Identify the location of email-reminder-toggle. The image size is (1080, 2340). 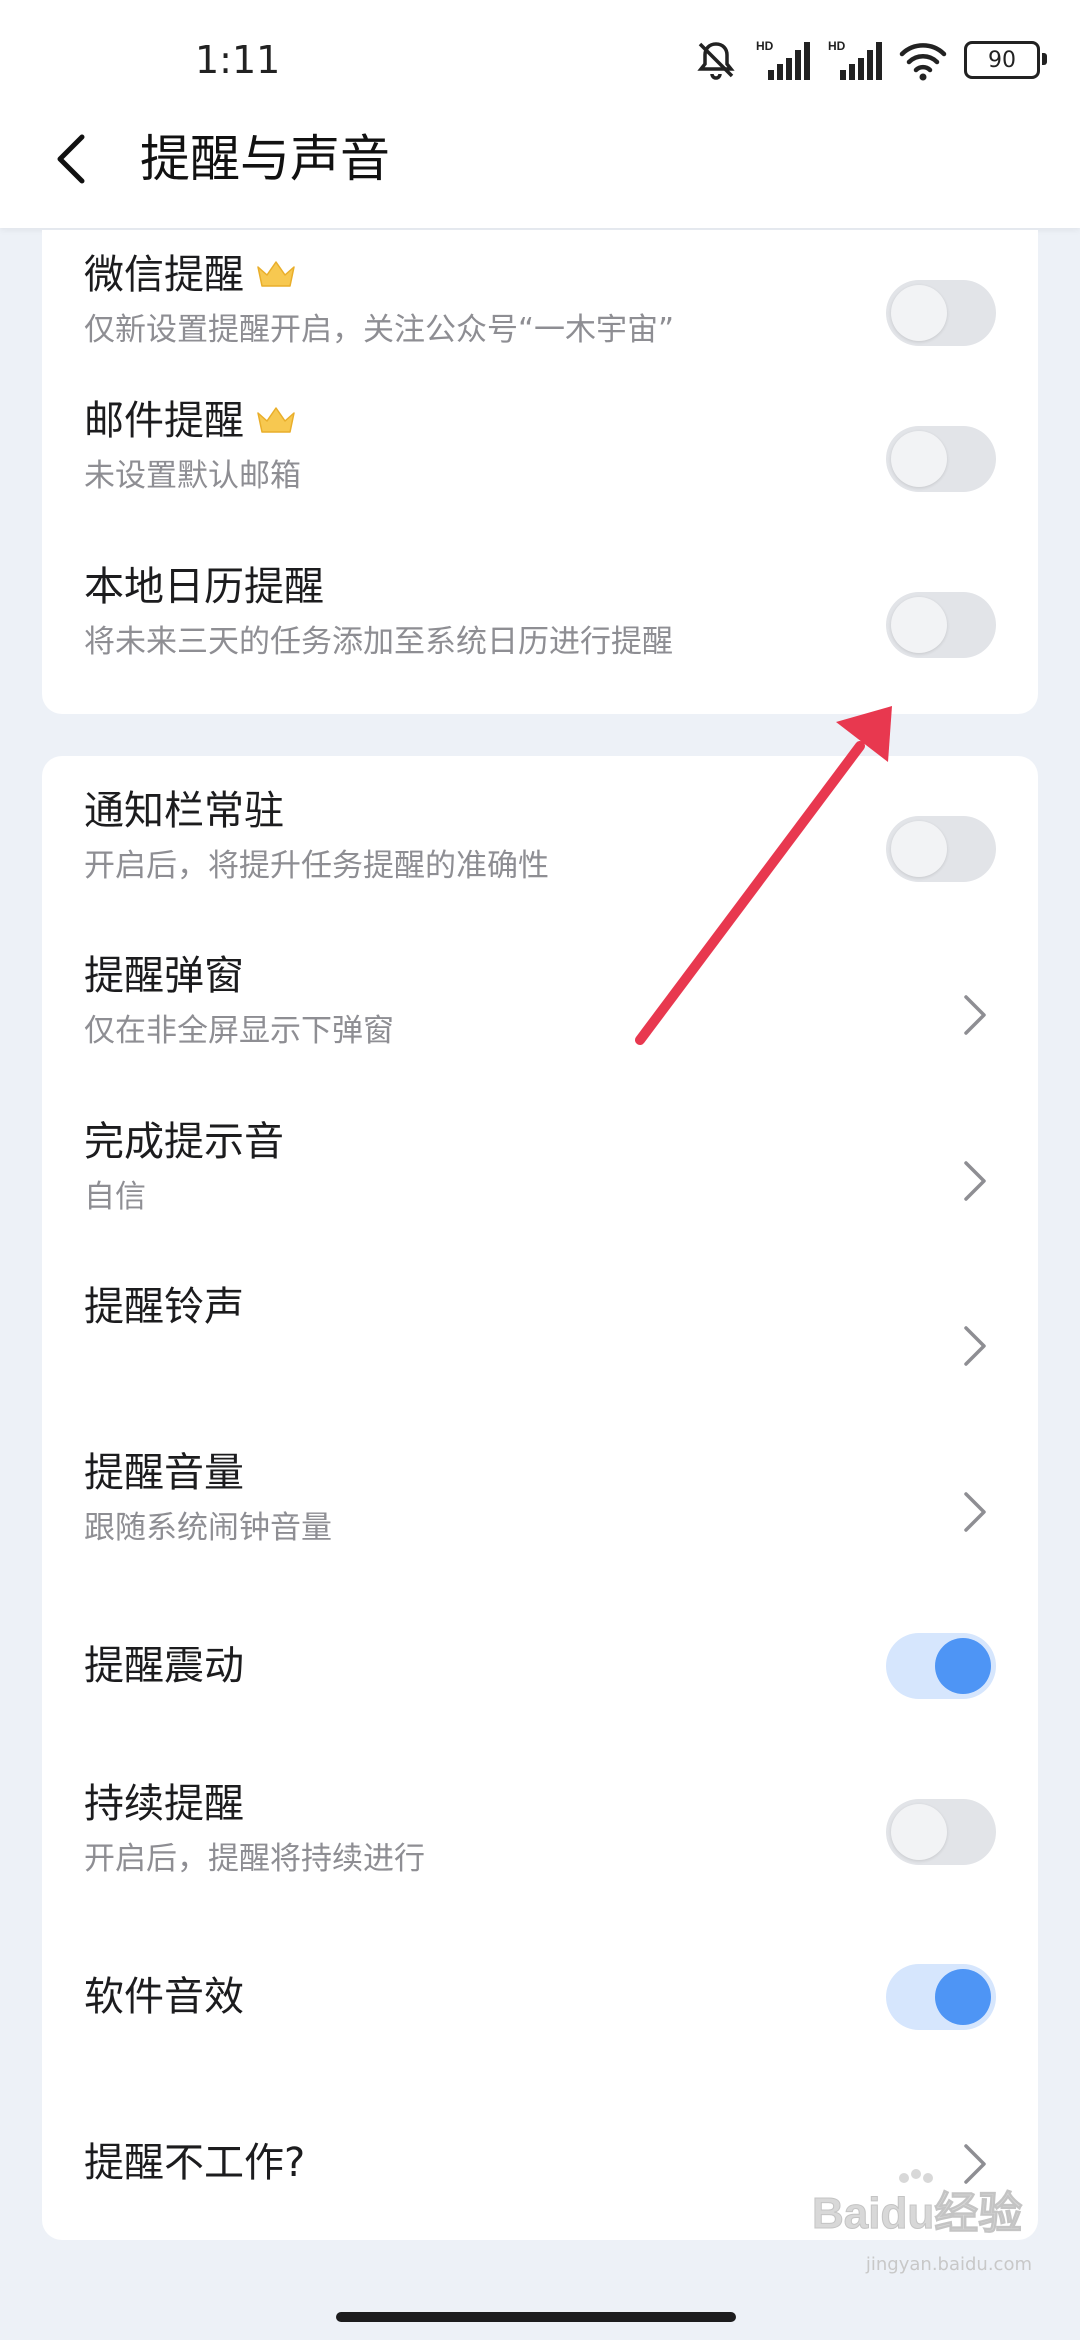
(941, 459).